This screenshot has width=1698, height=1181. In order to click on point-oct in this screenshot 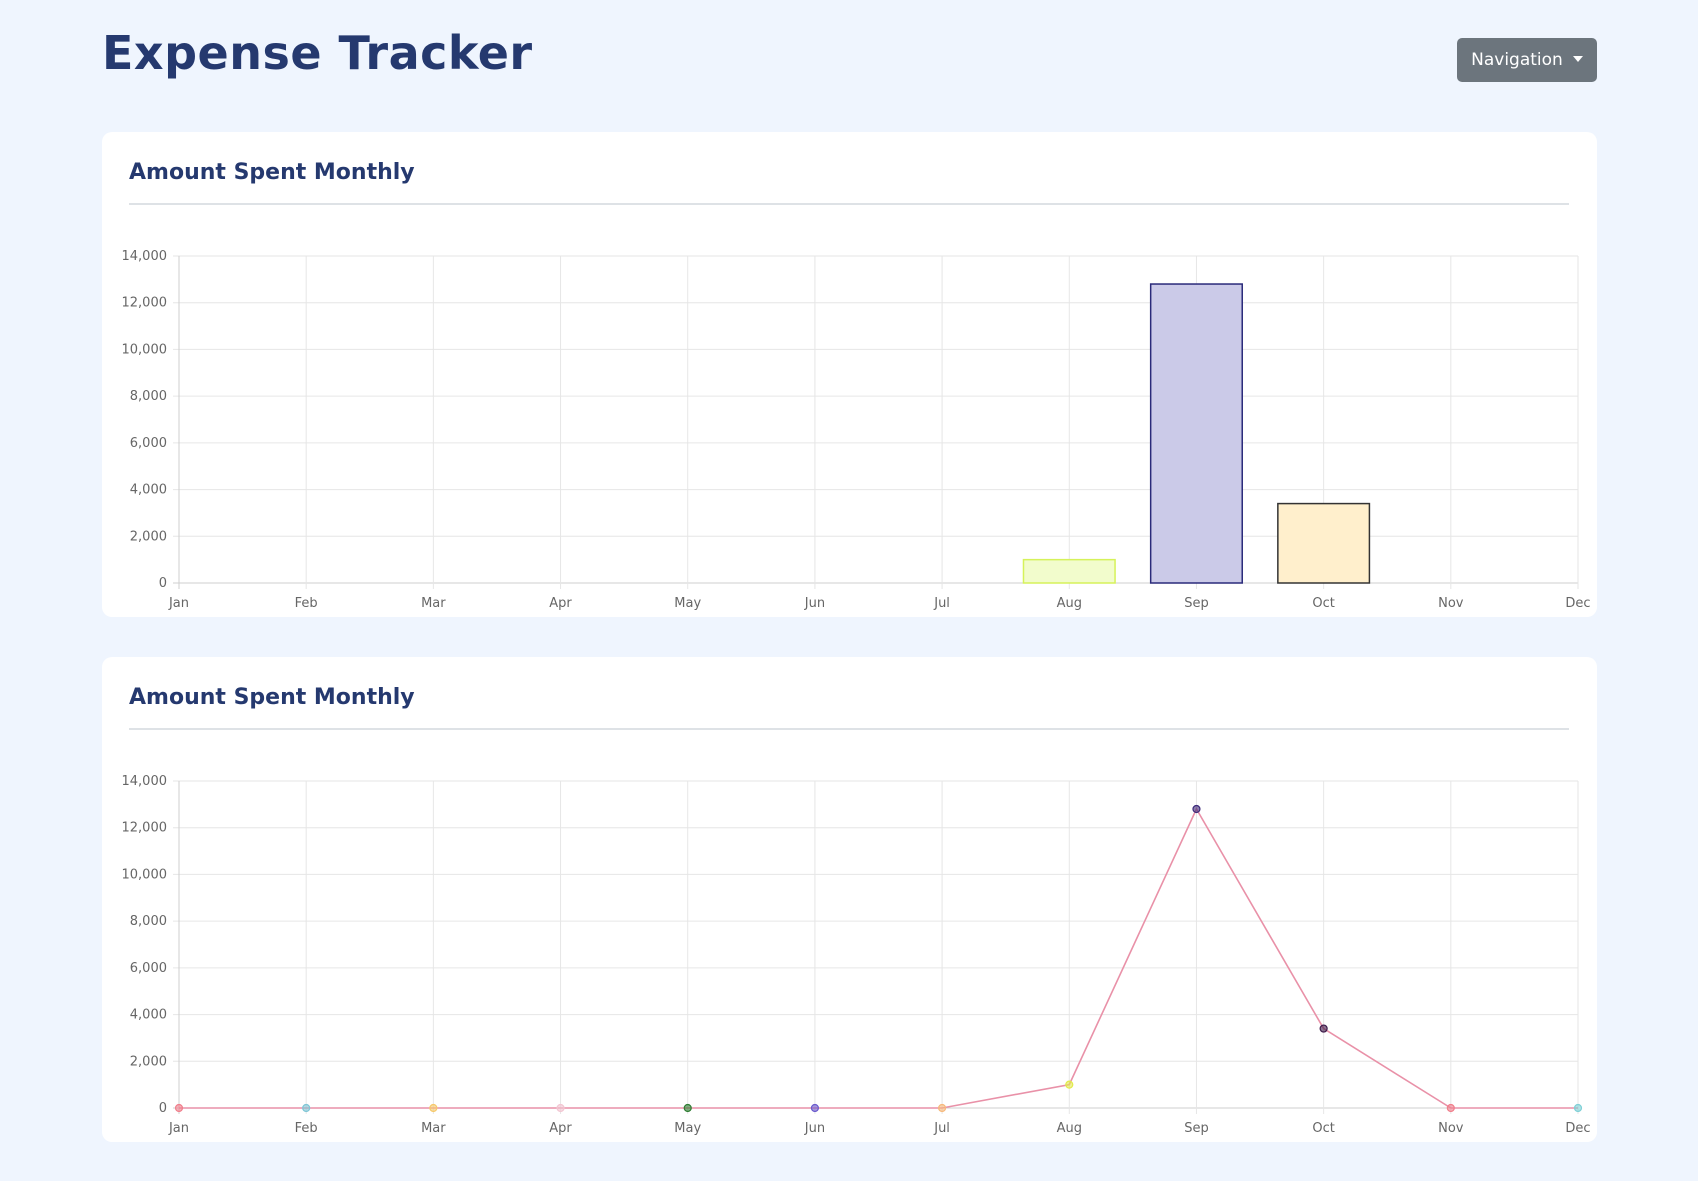, I will do `click(1323, 1028)`.